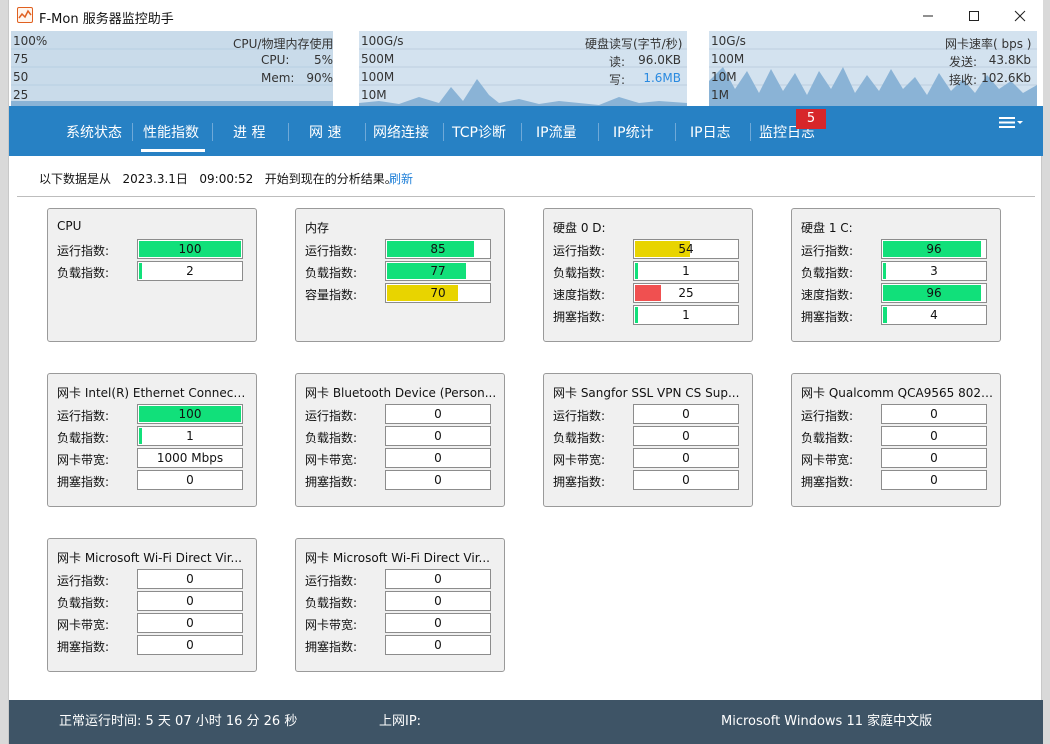  I want to click on disk-read-label: 读:, so click(617, 62).